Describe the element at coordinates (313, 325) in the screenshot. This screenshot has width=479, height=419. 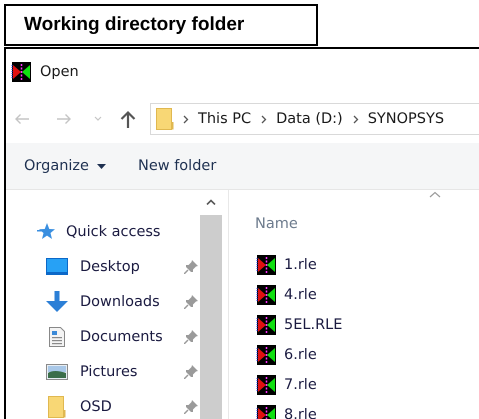
I see `file-name: 5EL.RLE` at that location.